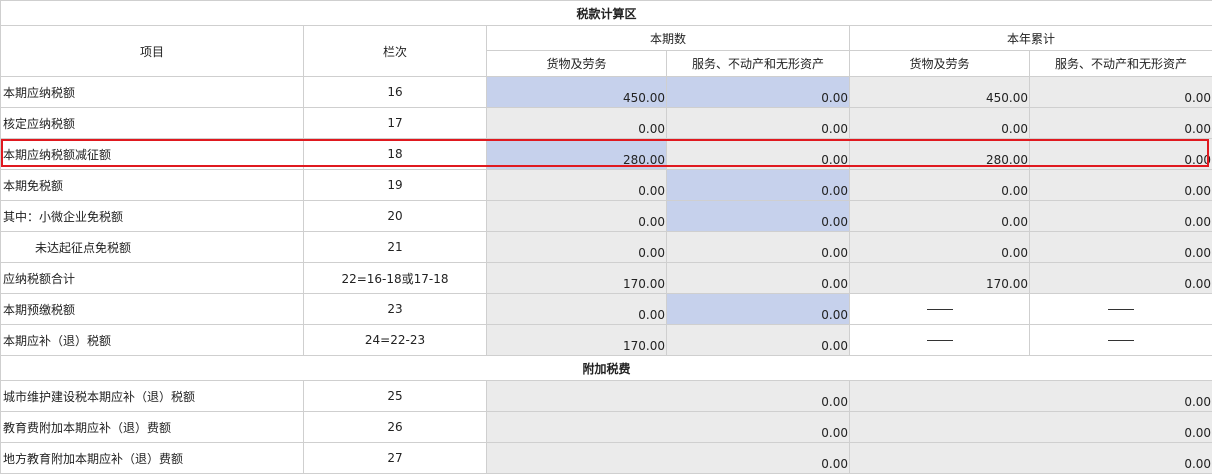  I want to click on row-label: 核定应纳税额, so click(152, 123).